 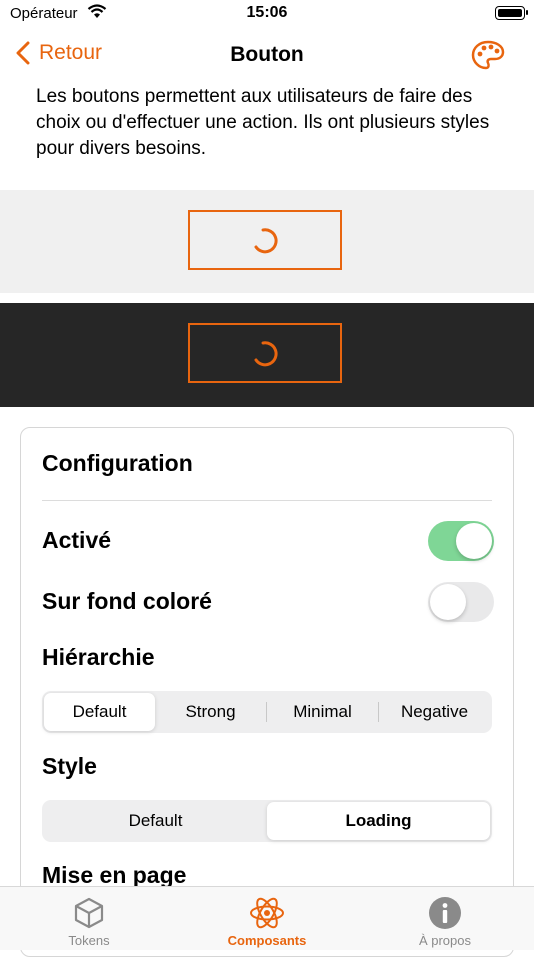 What do you see at coordinates (445, 940) in the screenshot?
I see `tab-about-label: À propos` at bounding box center [445, 940].